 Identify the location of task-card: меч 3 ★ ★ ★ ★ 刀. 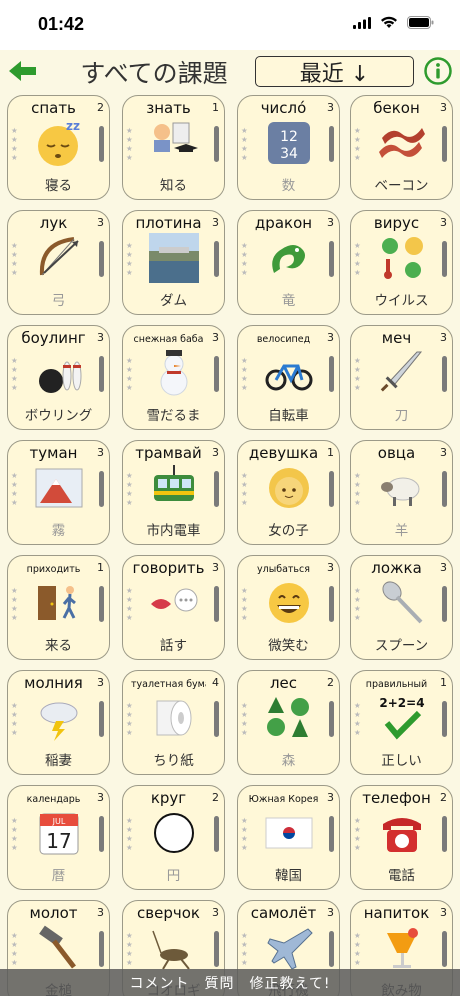
(401, 377).